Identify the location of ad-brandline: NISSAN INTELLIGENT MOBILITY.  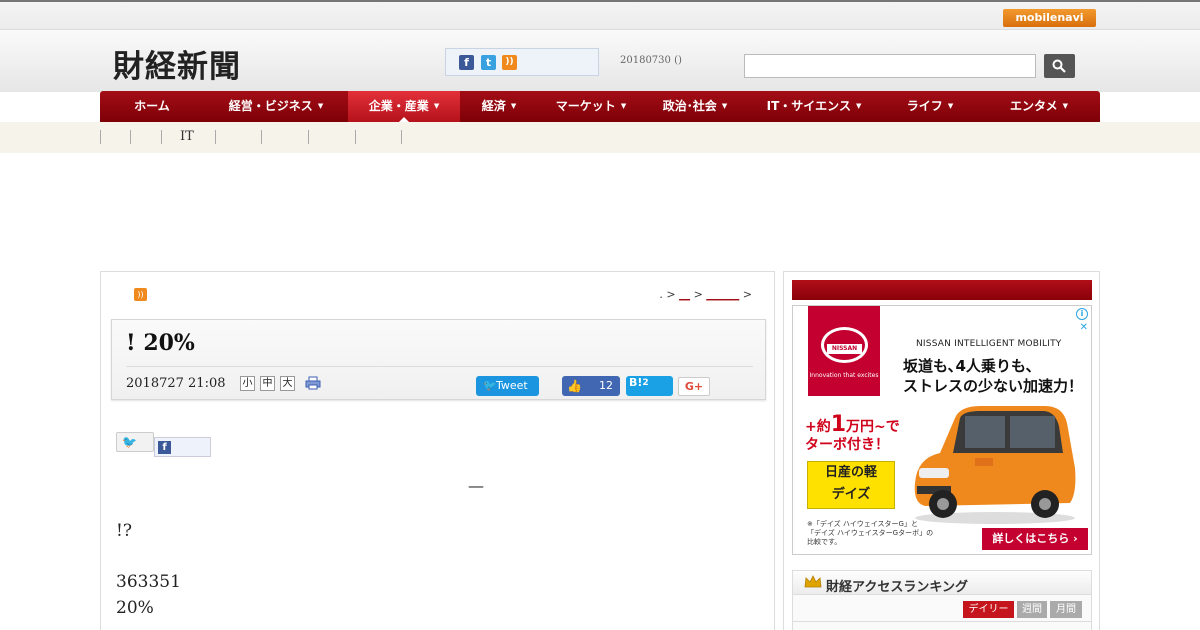
(989, 344).